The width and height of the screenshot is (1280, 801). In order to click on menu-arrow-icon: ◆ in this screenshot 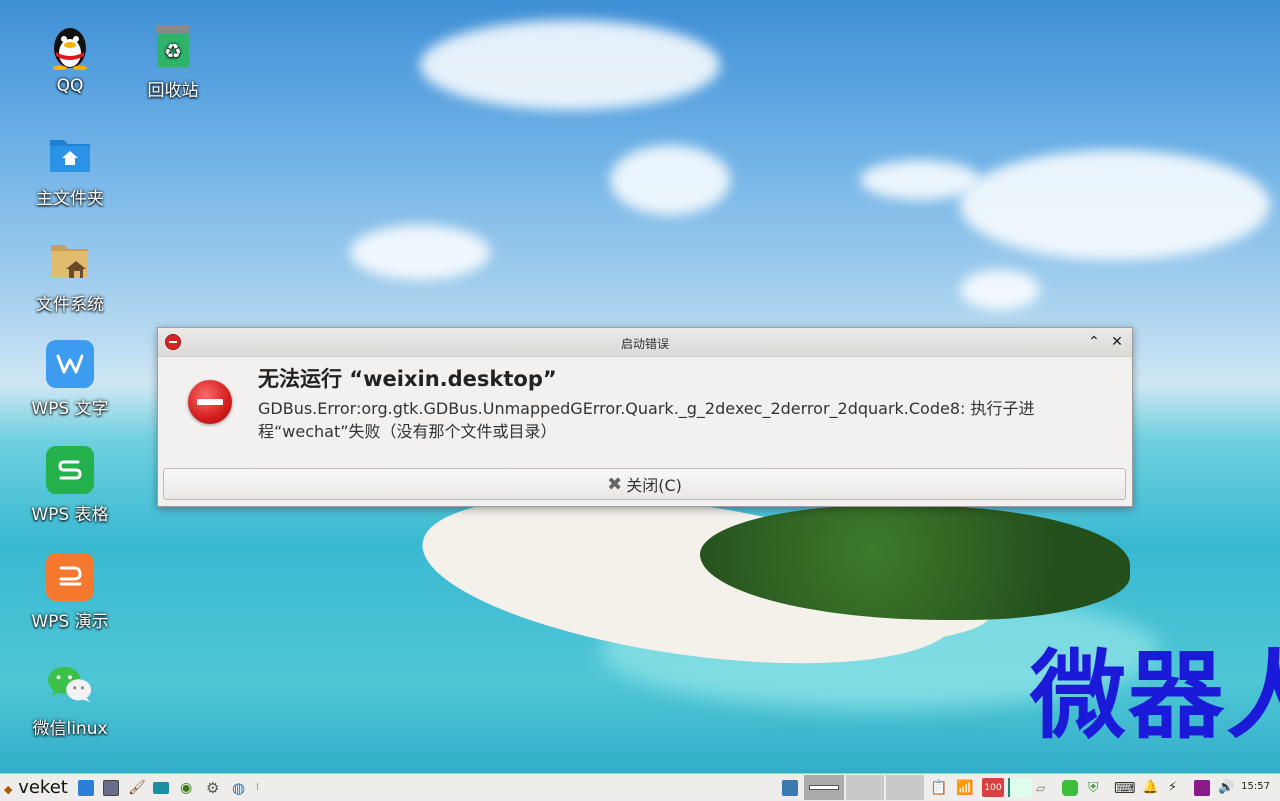, I will do `click(8, 789)`.